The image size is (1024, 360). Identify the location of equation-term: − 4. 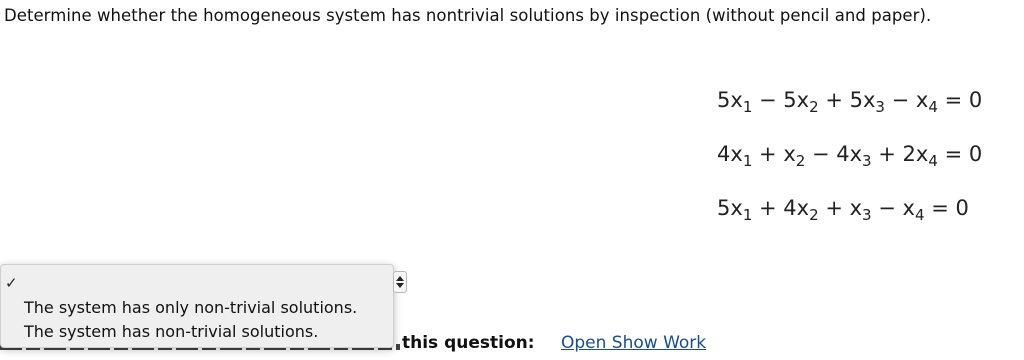
(827, 154).